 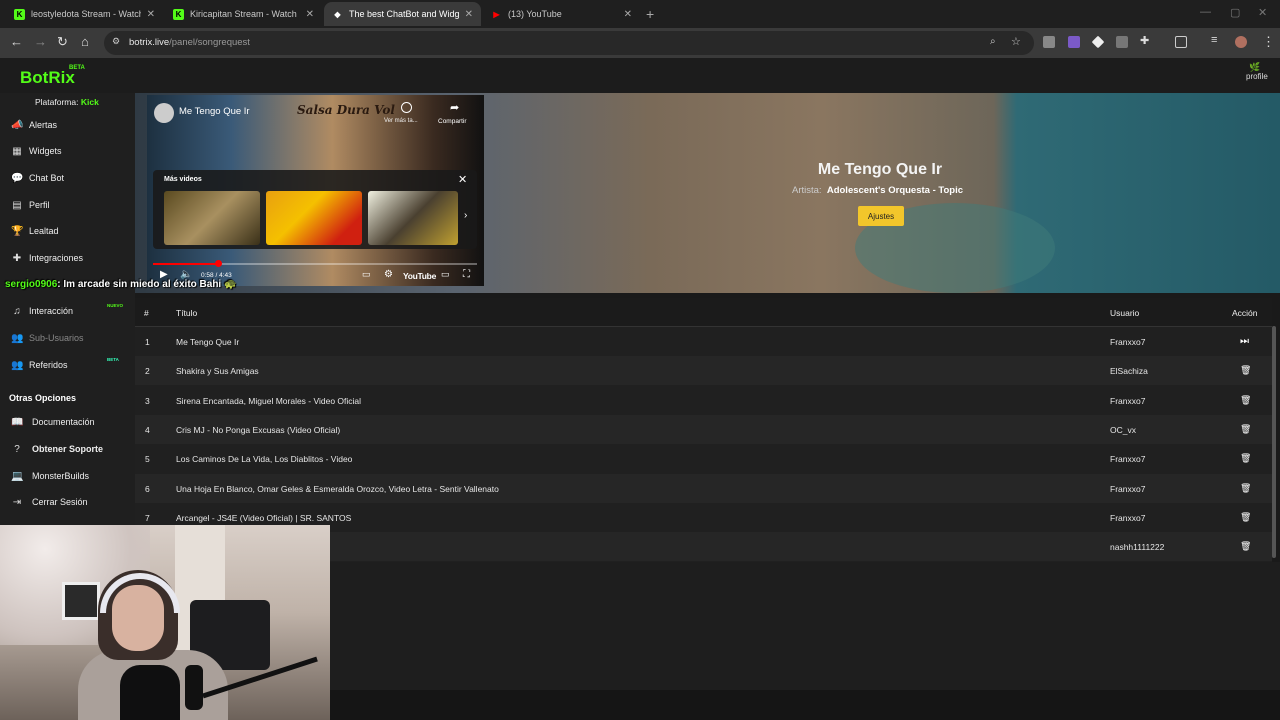 What do you see at coordinates (1144, 40) in the screenshot?
I see `extensions-puzzle-icon: ✚` at bounding box center [1144, 40].